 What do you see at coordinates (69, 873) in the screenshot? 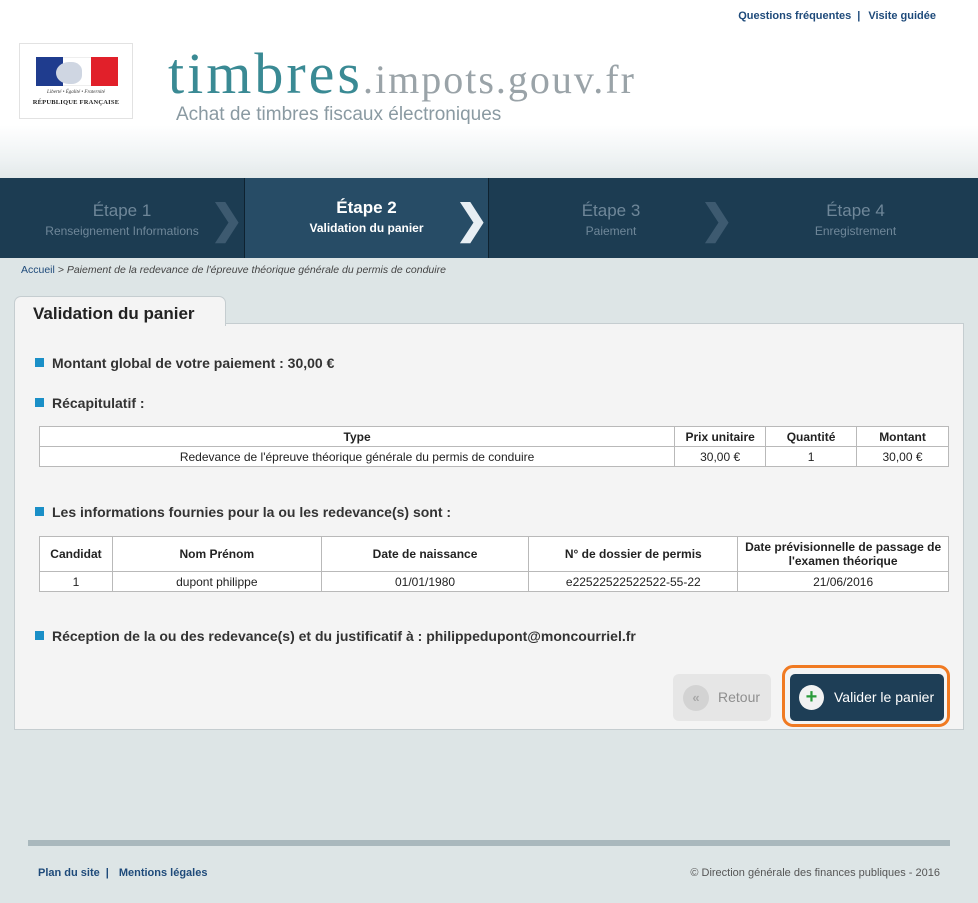
I see `sitemap-link: Plan du site` at bounding box center [69, 873].